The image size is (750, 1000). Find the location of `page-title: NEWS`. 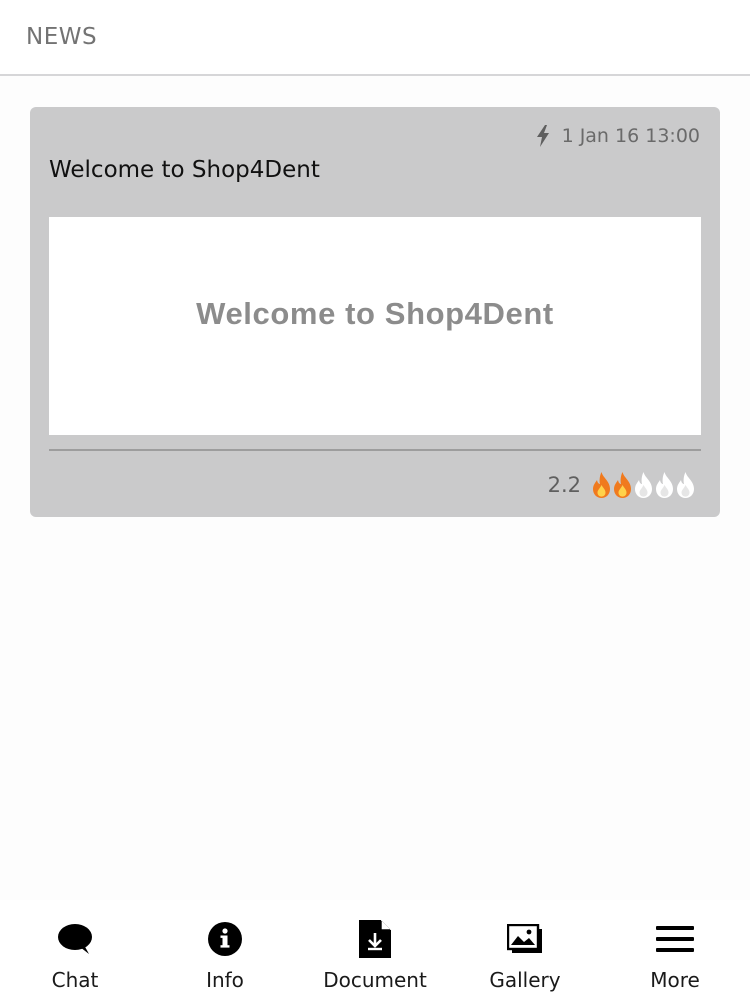

page-title: NEWS is located at coordinates (62, 37).